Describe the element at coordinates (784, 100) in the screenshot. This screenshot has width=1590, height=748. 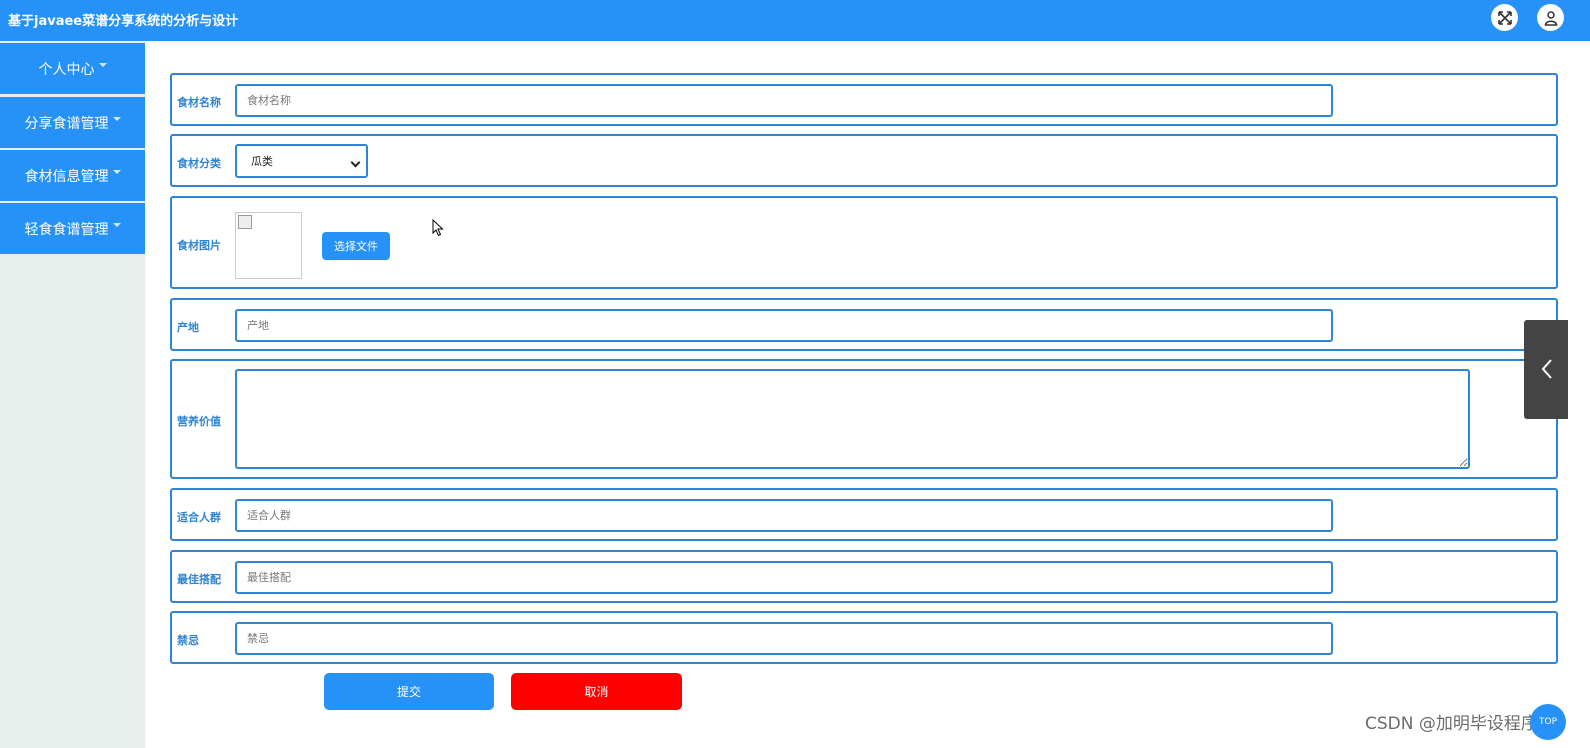
I see `name-input` at that location.